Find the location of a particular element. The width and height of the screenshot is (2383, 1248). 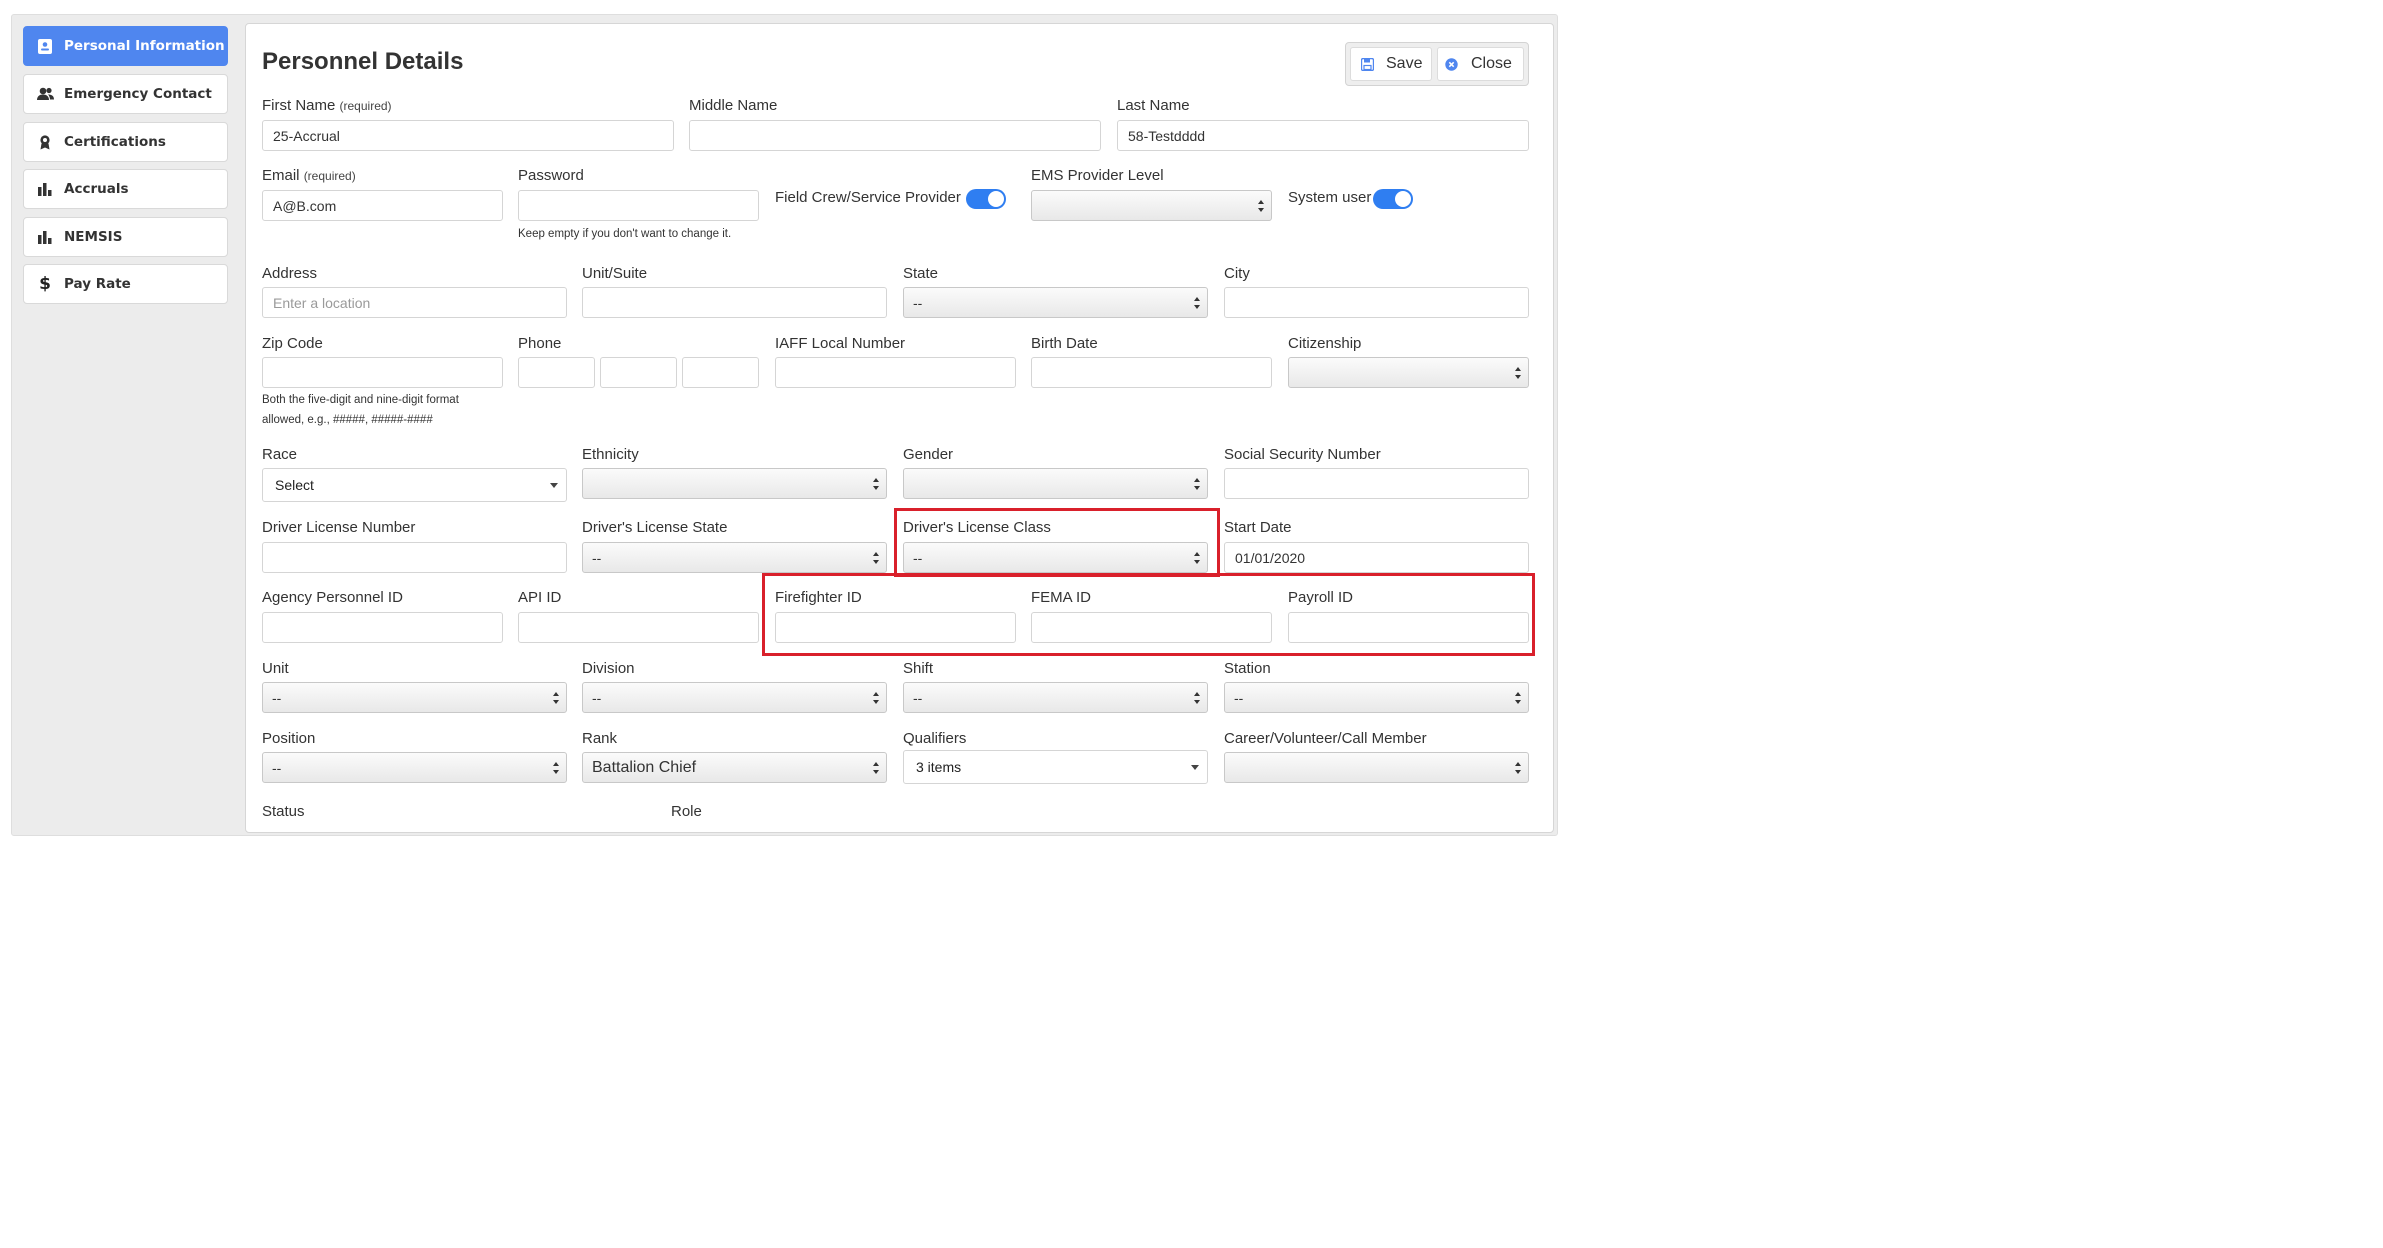

award-icon is located at coordinates (45, 142).